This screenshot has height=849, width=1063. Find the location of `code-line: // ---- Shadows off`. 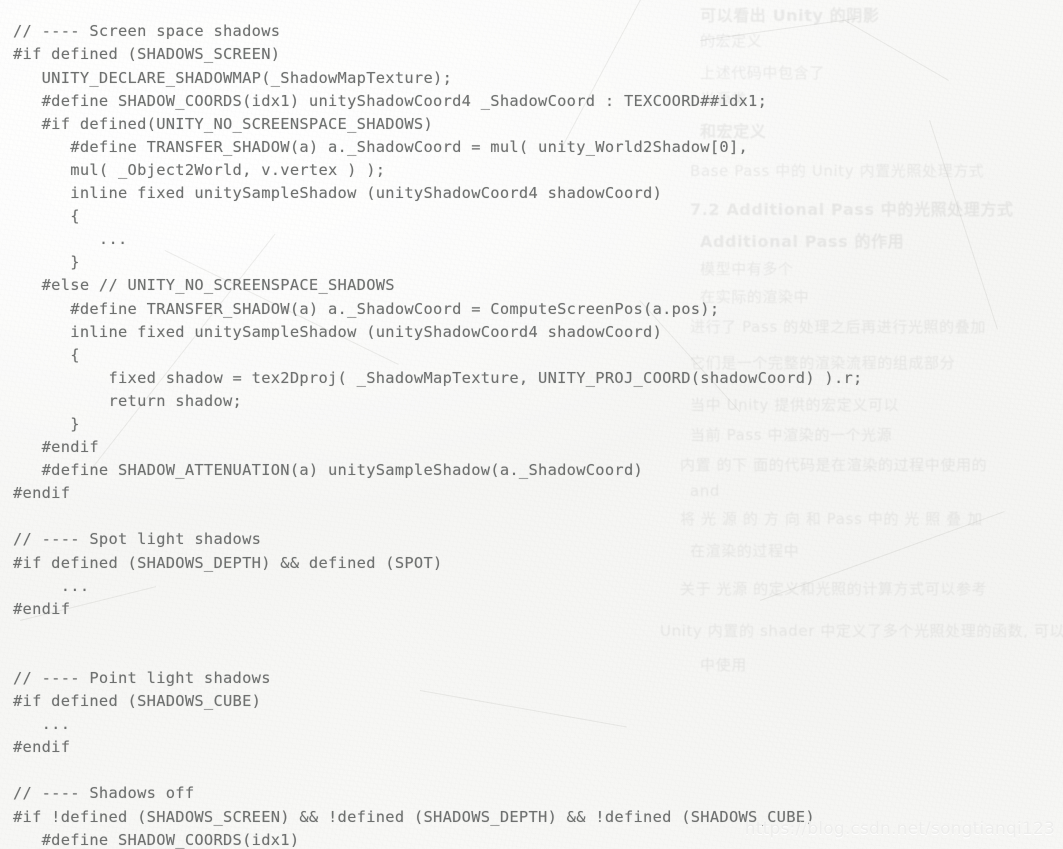

code-line: // ---- Shadows off is located at coordinates (104, 793).